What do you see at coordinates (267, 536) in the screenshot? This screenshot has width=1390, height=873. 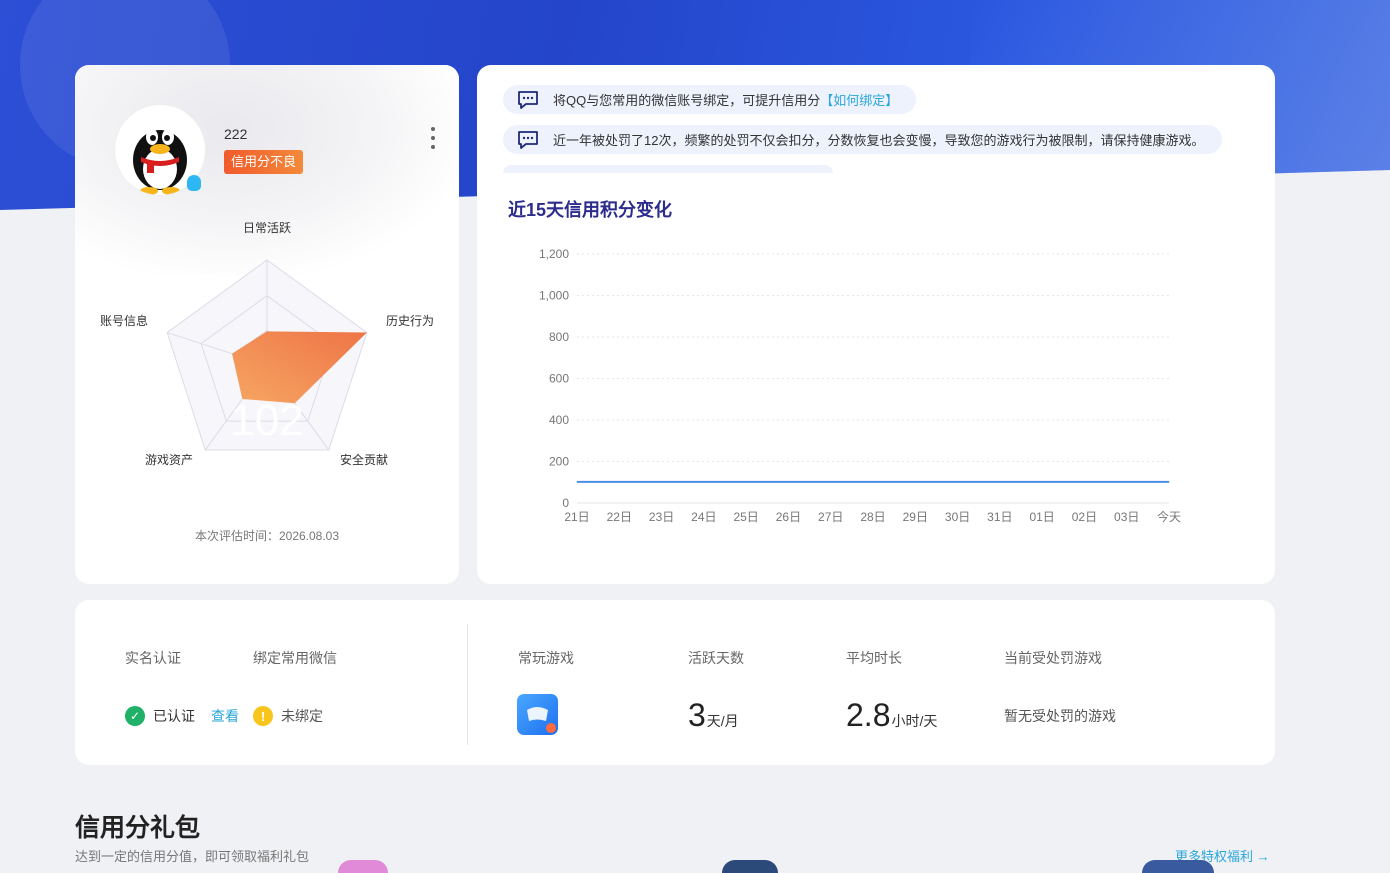 I see `evaluation-time: 本次评估时间：2026.08.03` at bounding box center [267, 536].